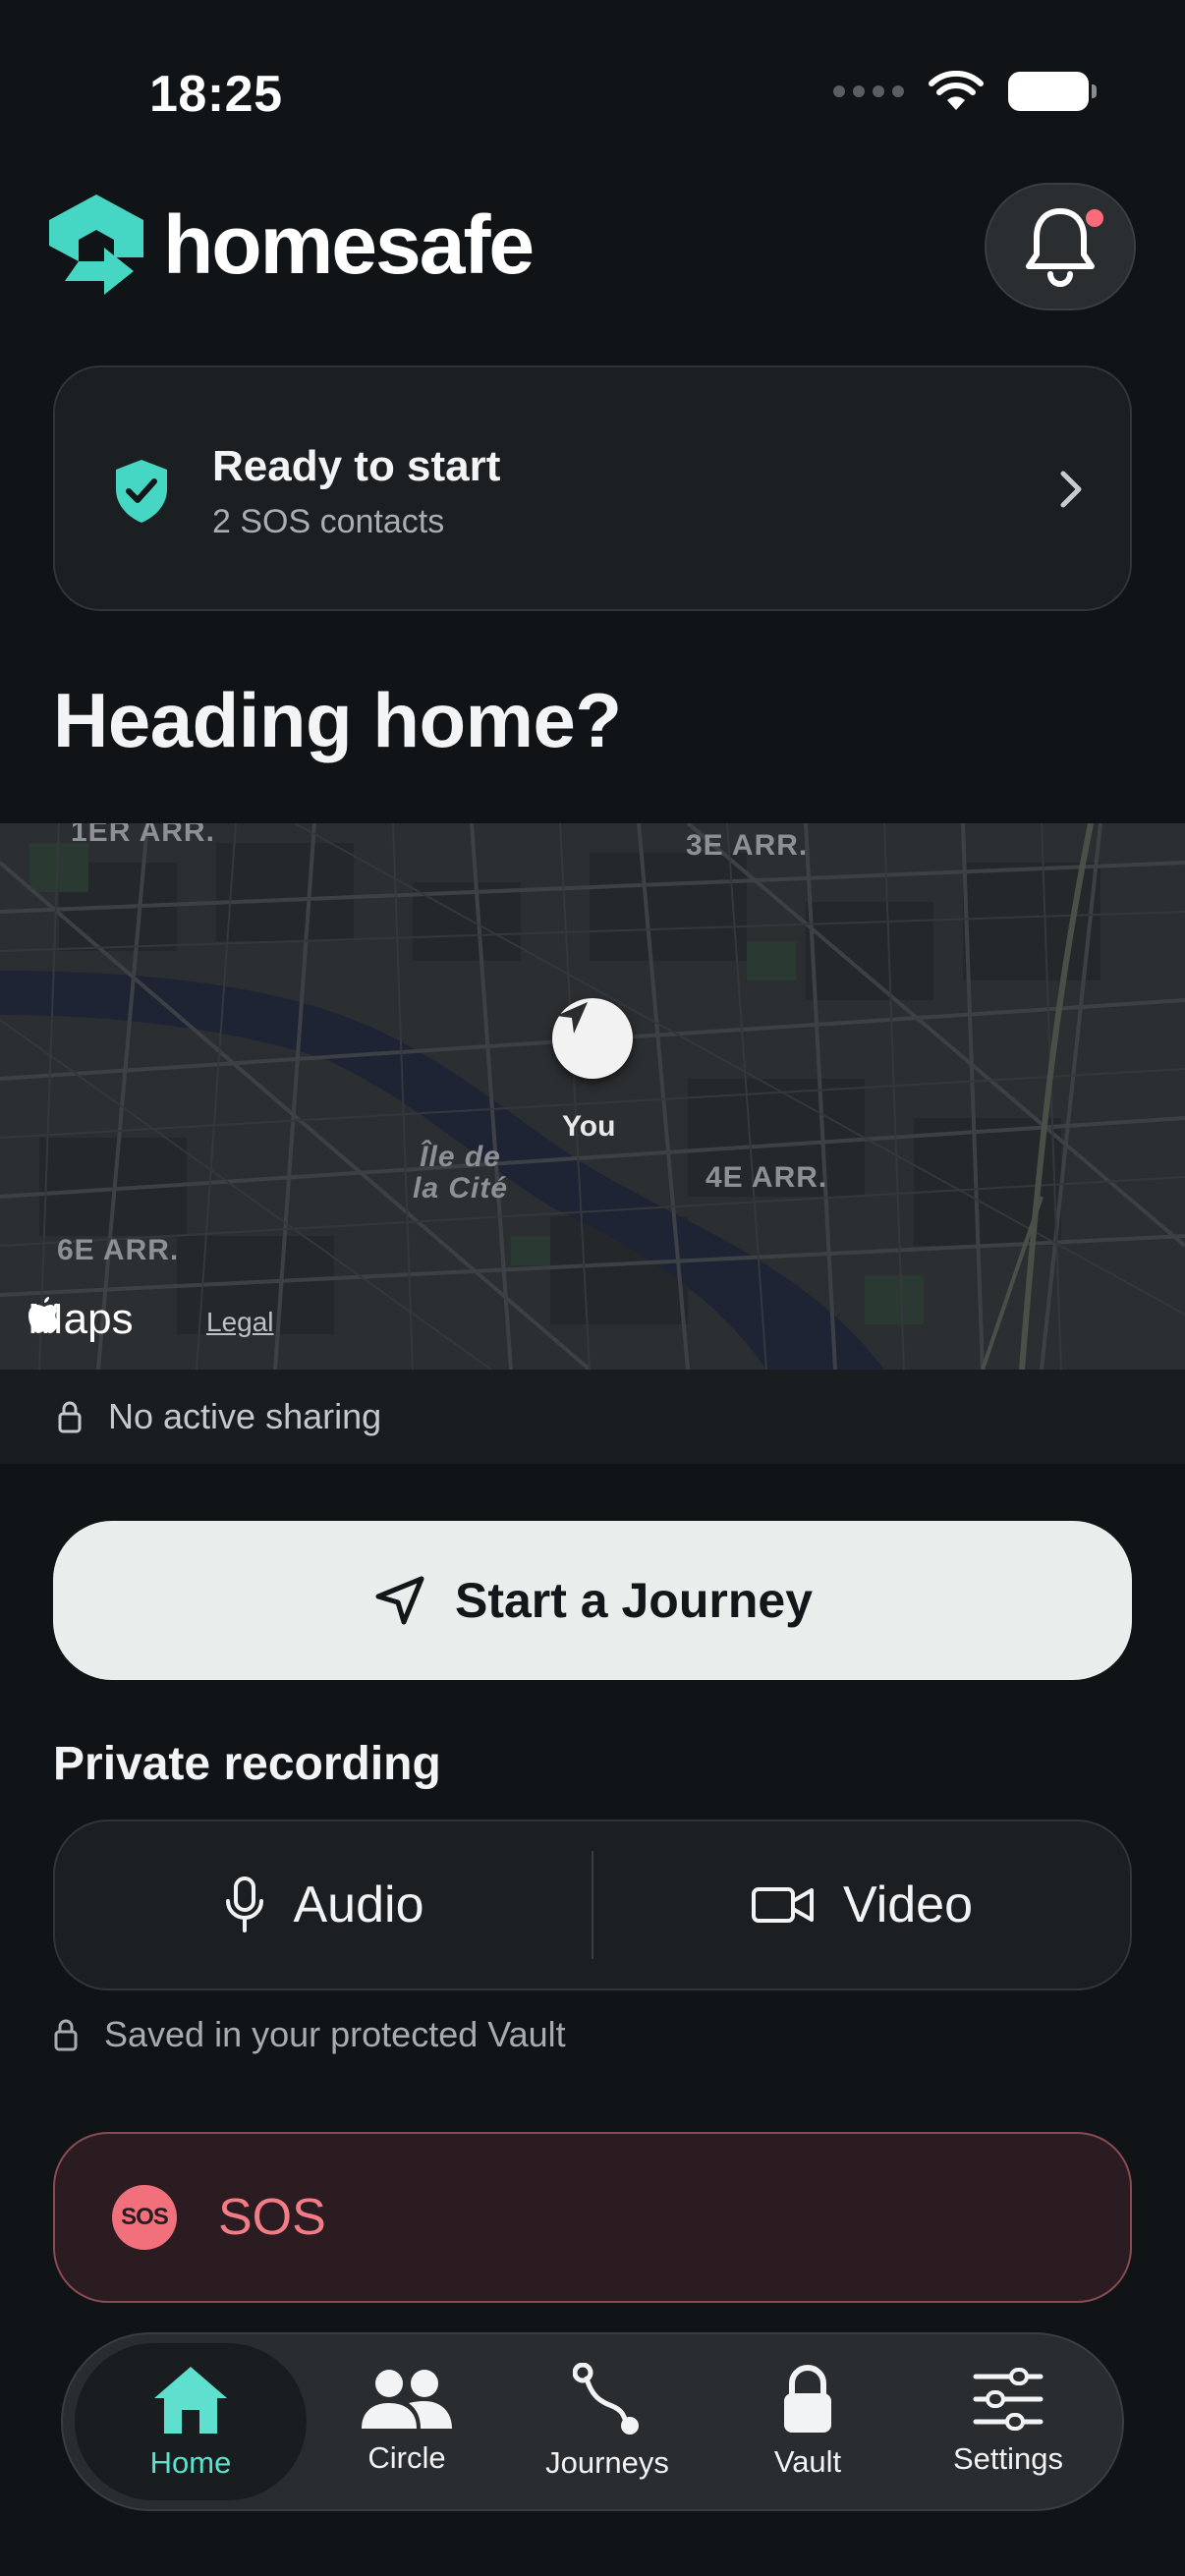 This screenshot has width=1185, height=2576. Describe the element at coordinates (44, 1315) in the screenshot. I see `apple-logo-icon` at that location.